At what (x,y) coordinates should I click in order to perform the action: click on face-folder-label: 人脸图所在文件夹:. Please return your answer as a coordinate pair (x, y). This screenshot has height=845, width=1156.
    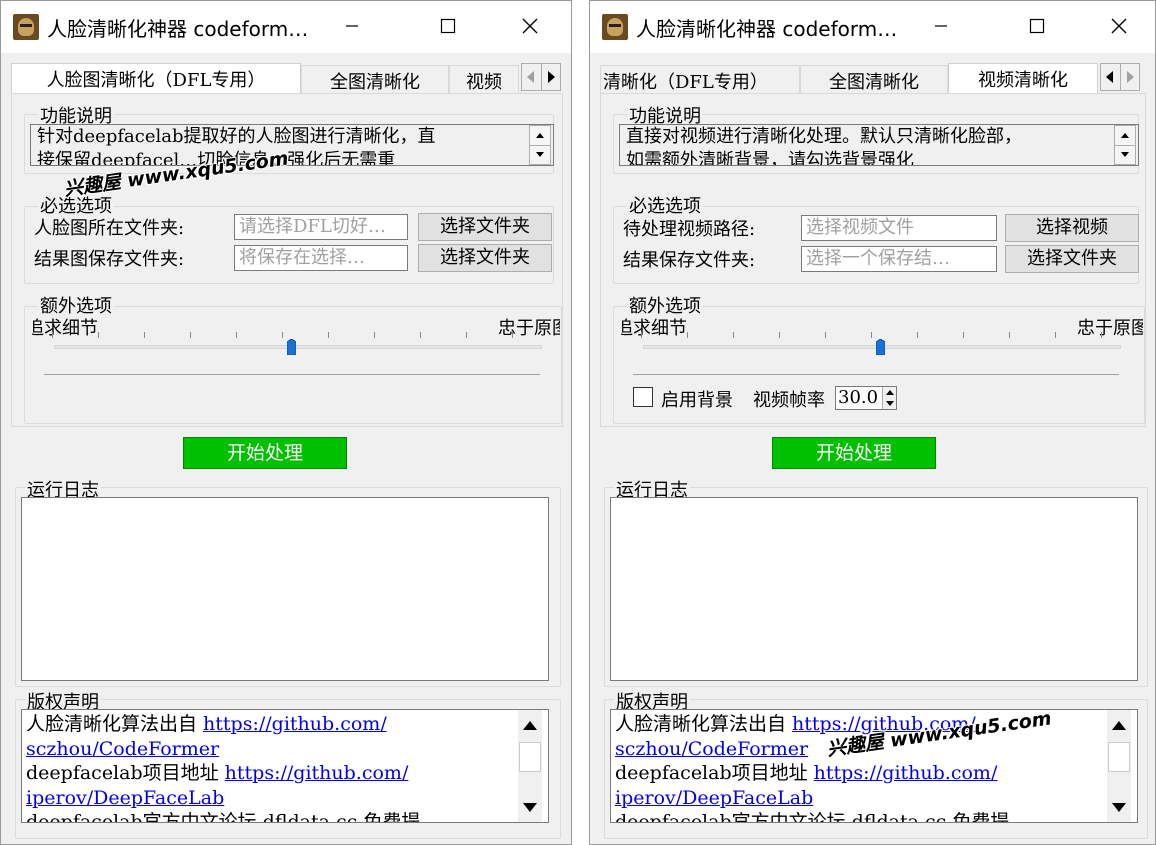
    Looking at the image, I should click on (109, 228).